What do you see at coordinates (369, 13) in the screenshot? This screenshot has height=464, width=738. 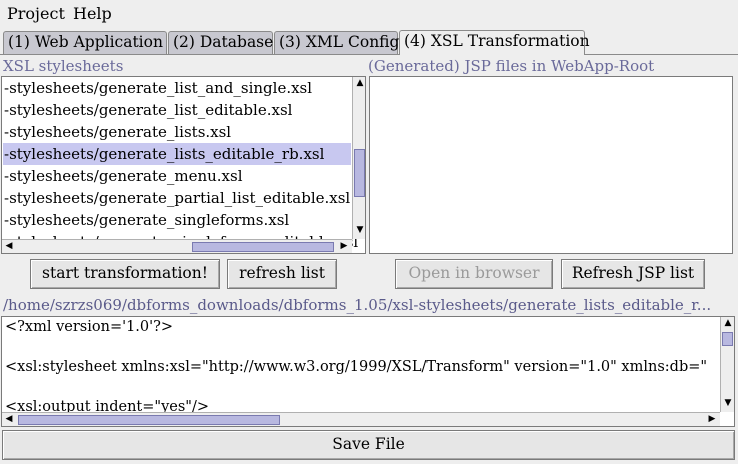 I see `menubar: Project Help` at bounding box center [369, 13].